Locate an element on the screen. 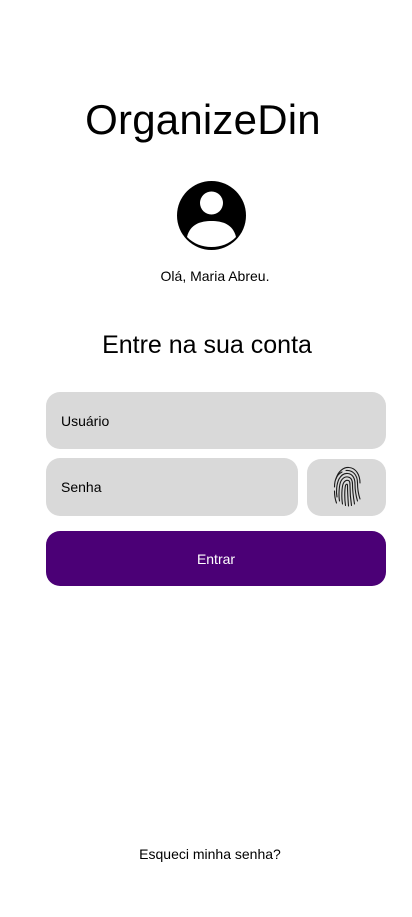  username-field is located at coordinates (216, 420).